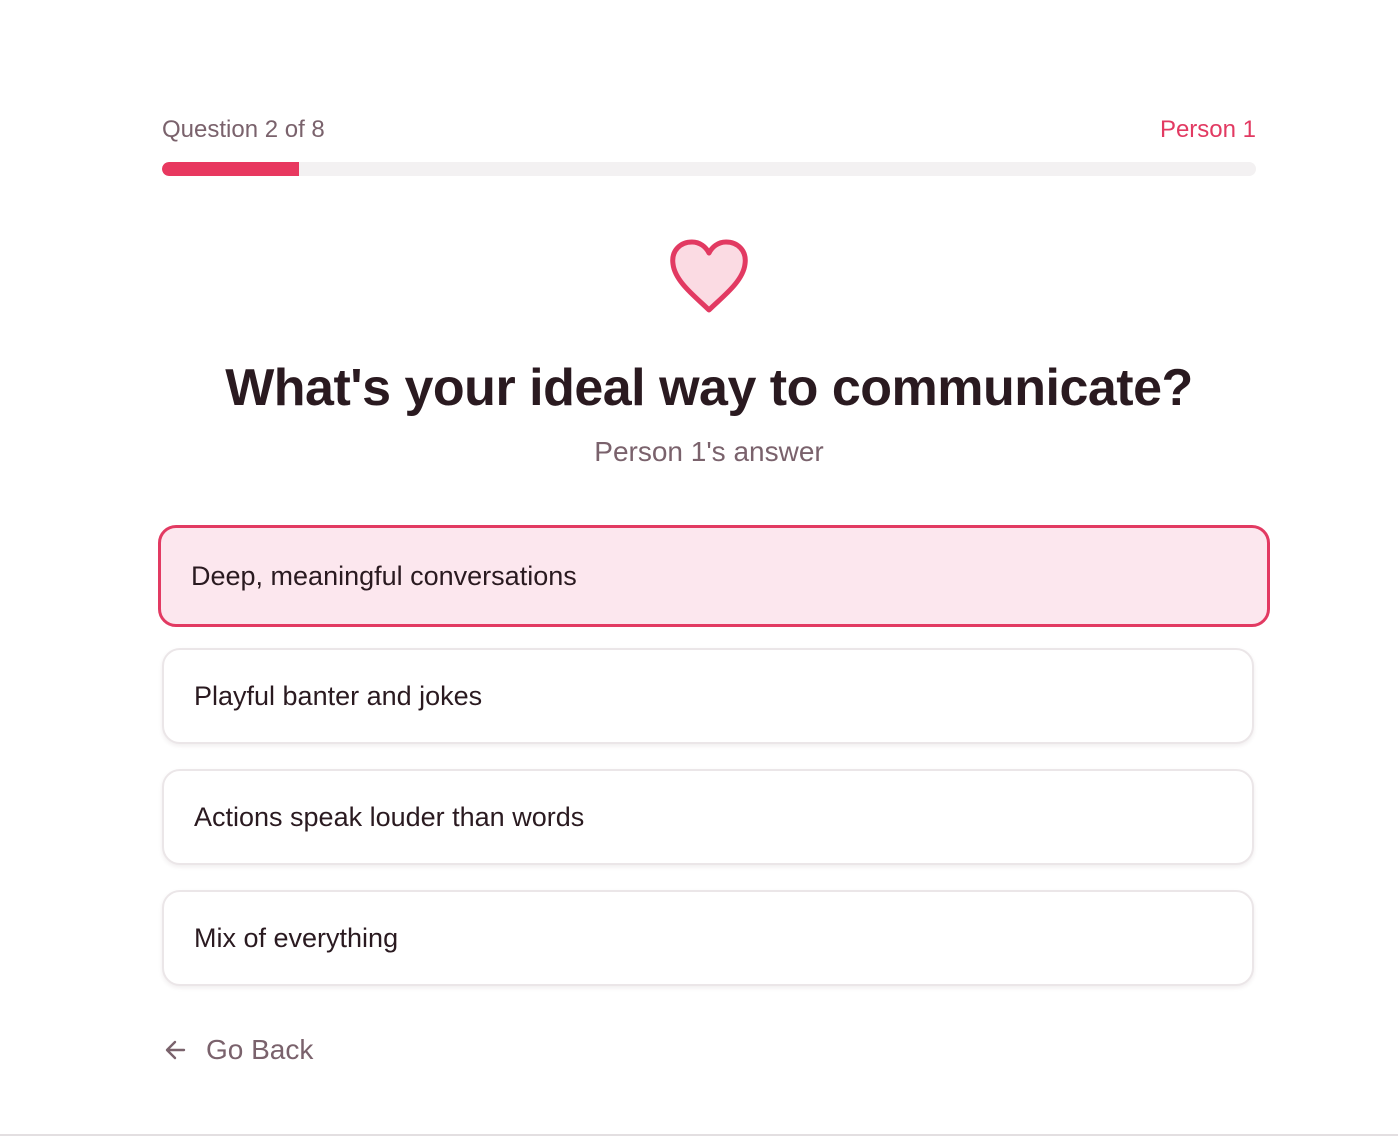 The height and width of the screenshot is (1136, 1398). What do you see at coordinates (709, 131) in the screenshot?
I see `progress-header: Question 2 of 8 Person 1` at bounding box center [709, 131].